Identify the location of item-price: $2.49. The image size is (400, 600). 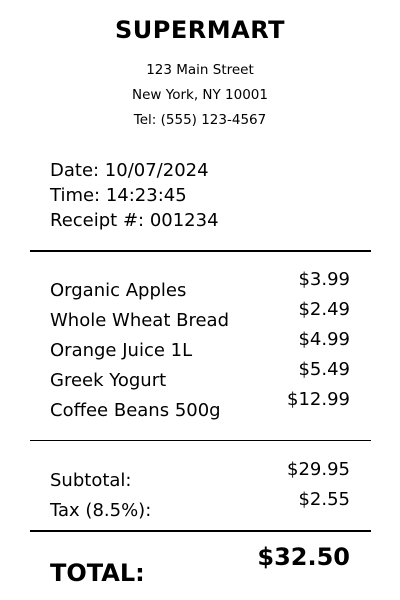
(324, 309).